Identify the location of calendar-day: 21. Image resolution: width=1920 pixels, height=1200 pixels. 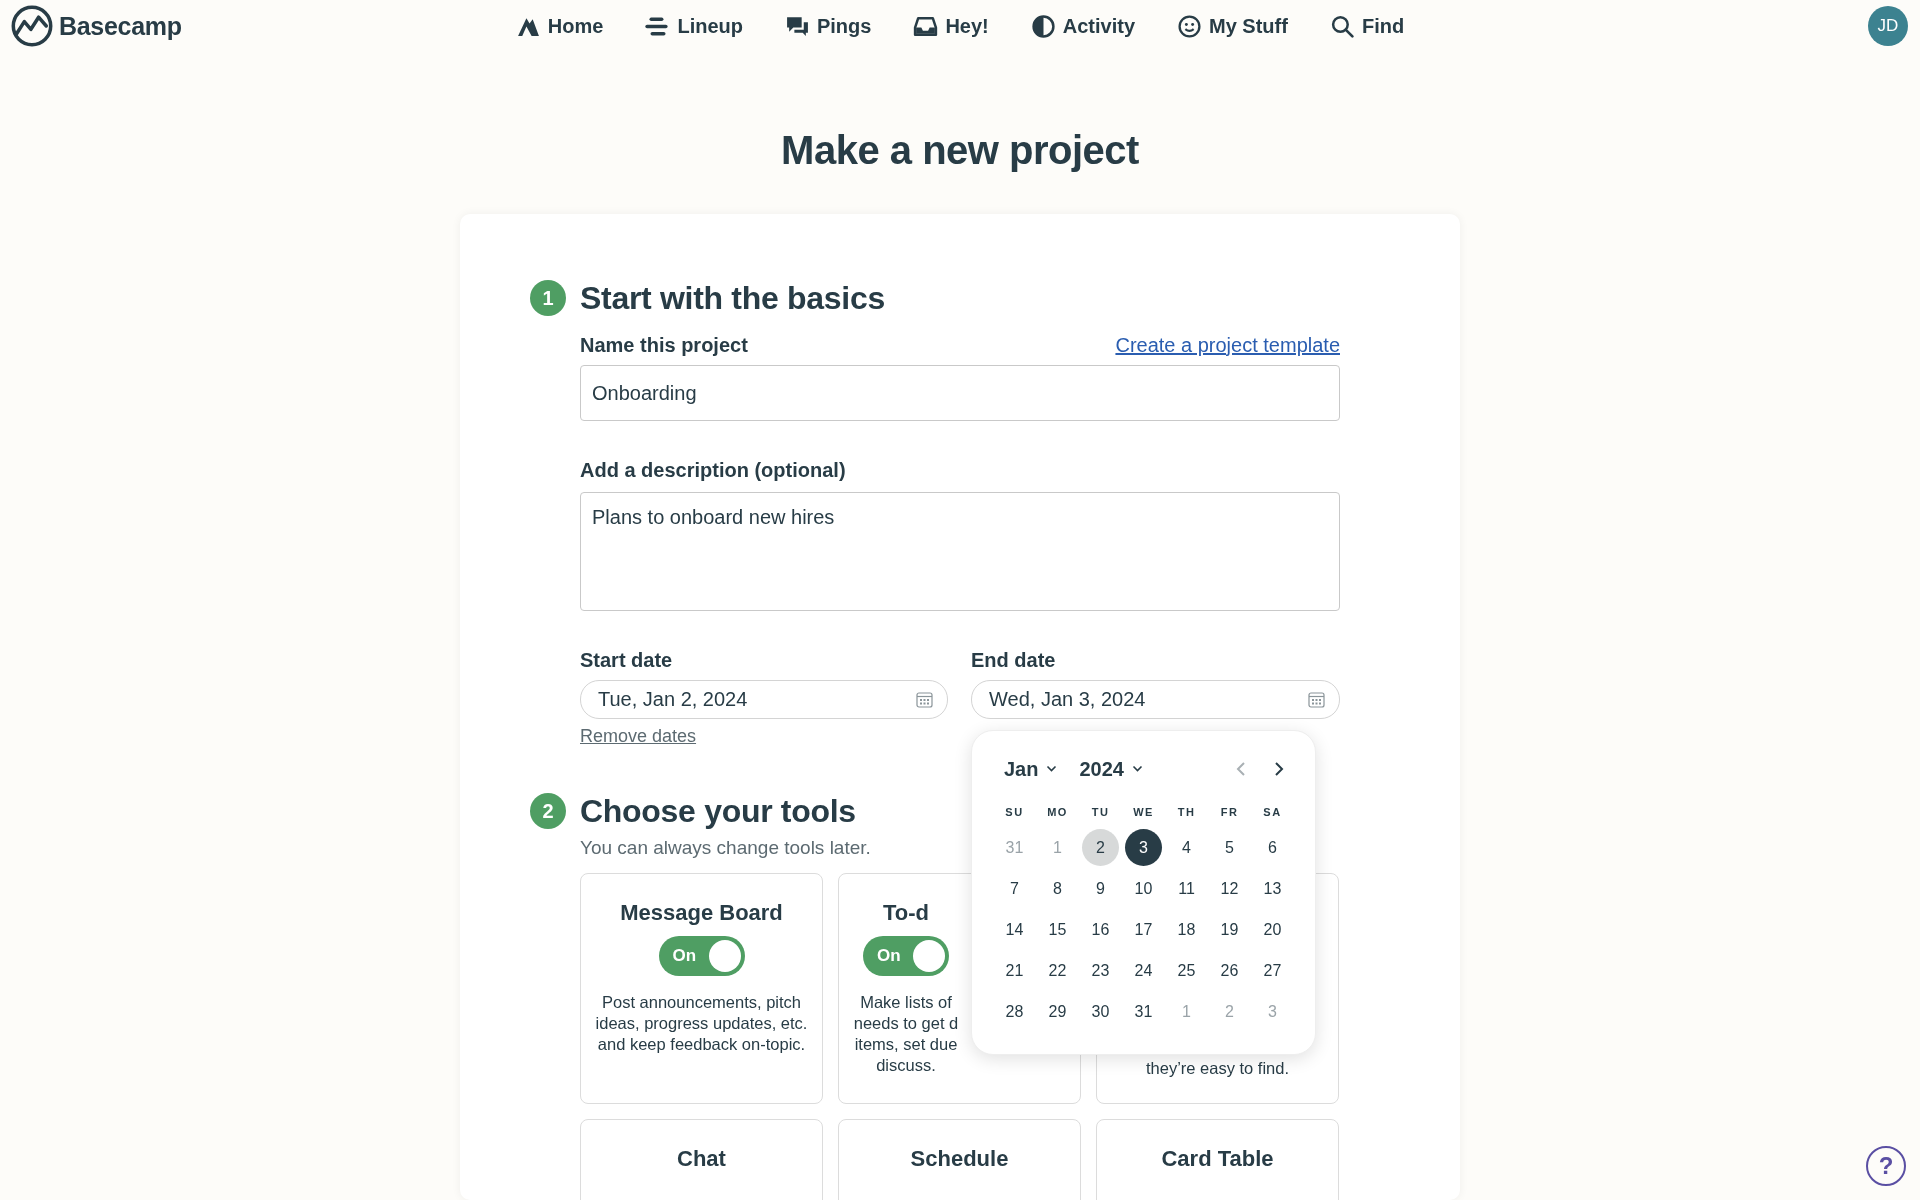
(1014, 970).